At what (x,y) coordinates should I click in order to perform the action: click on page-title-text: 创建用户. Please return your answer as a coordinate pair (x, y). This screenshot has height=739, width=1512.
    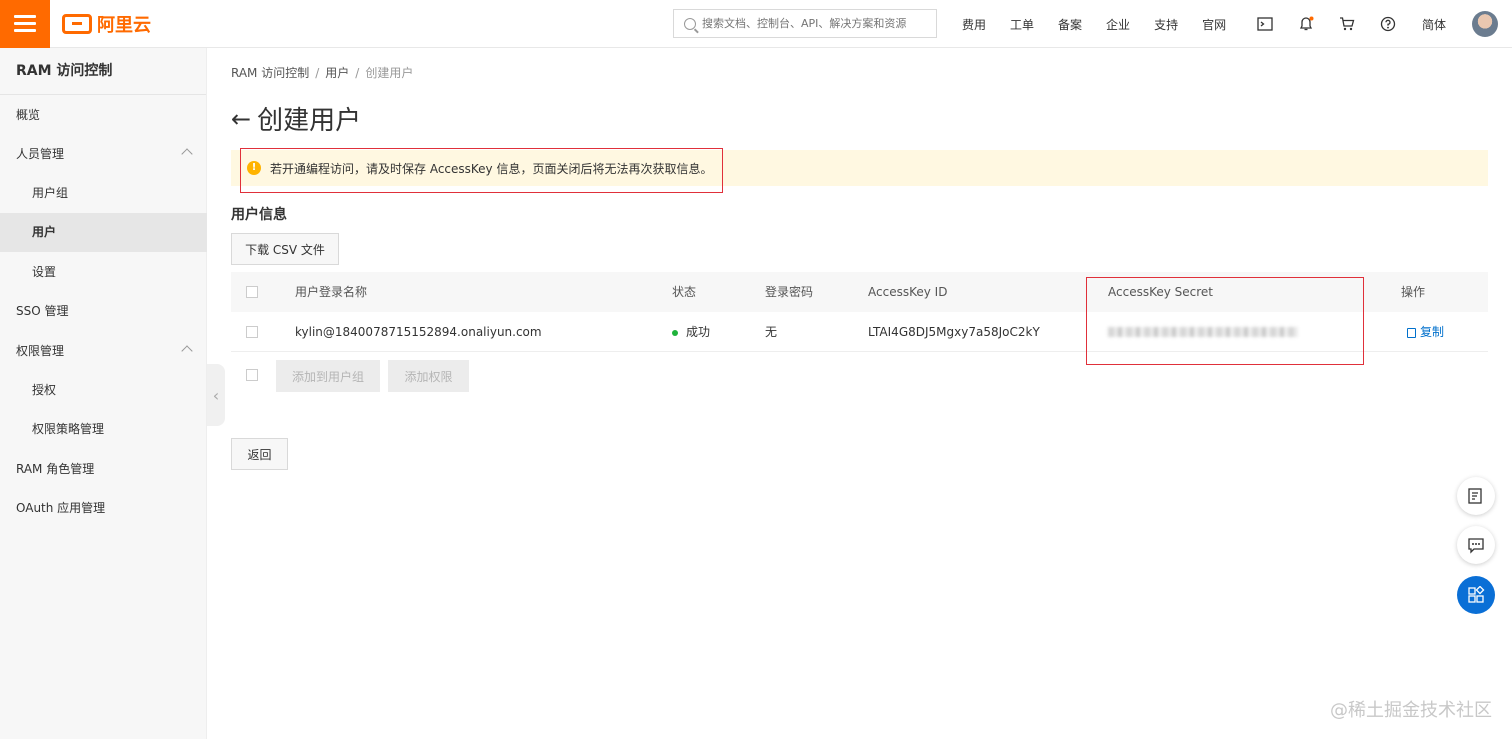
    Looking at the image, I should click on (309, 121).